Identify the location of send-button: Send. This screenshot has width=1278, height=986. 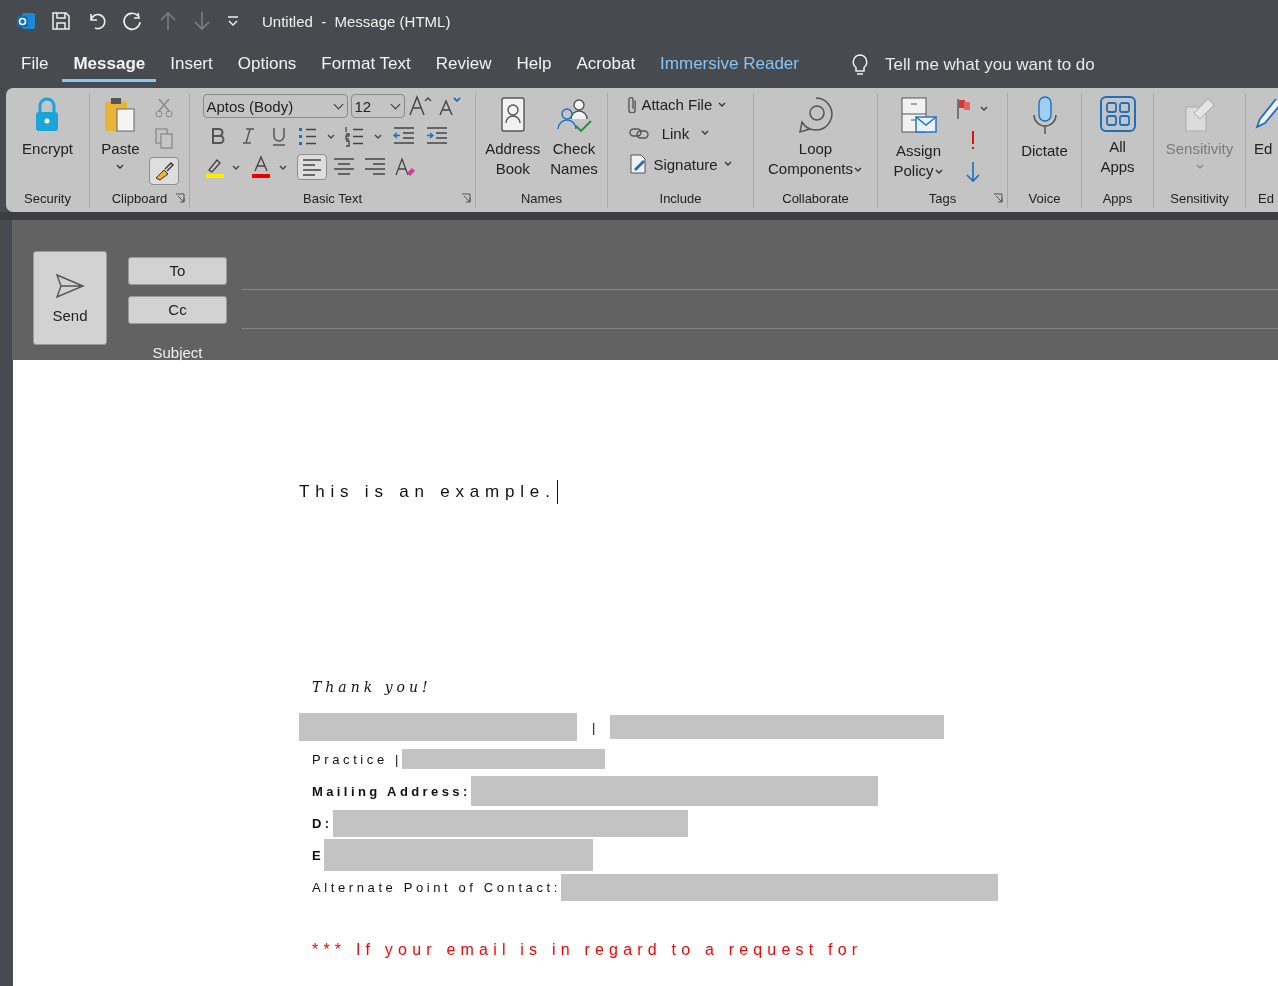
(70, 298).